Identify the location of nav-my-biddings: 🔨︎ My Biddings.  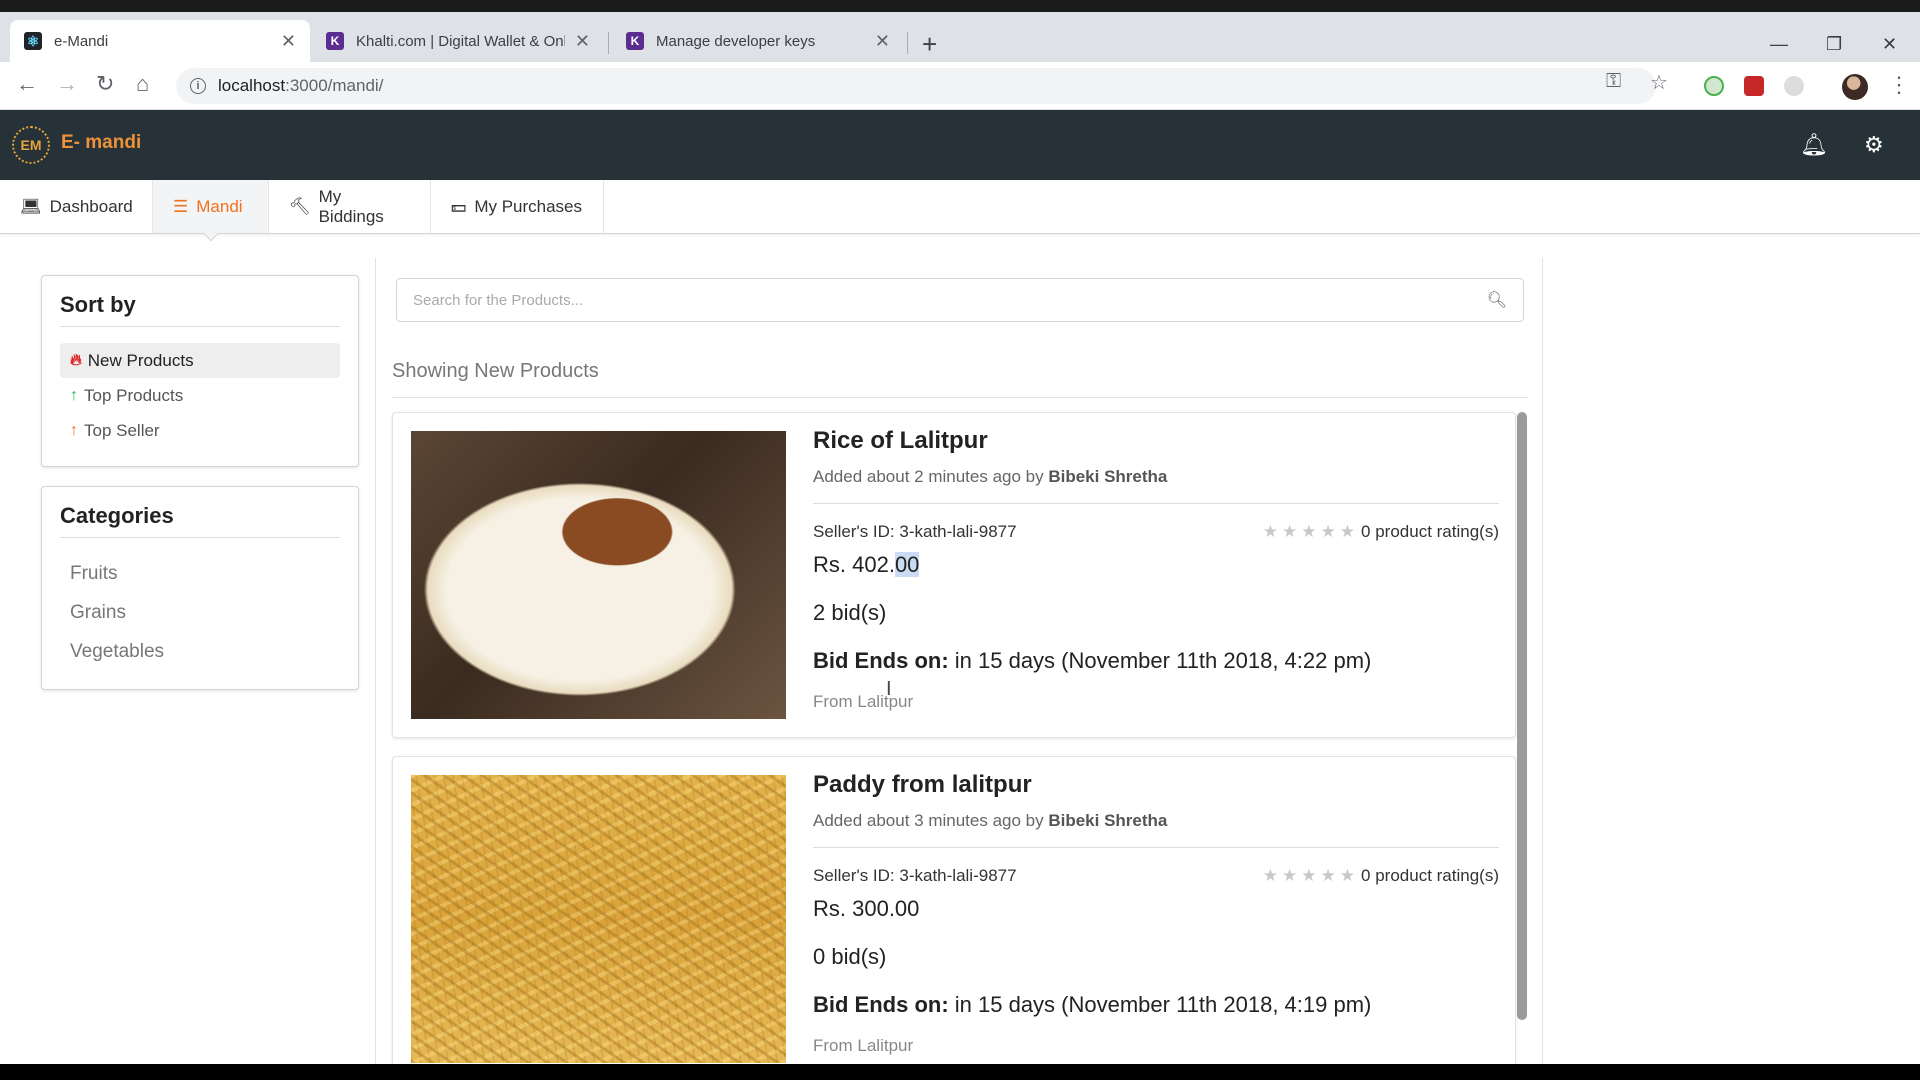
(350, 206).